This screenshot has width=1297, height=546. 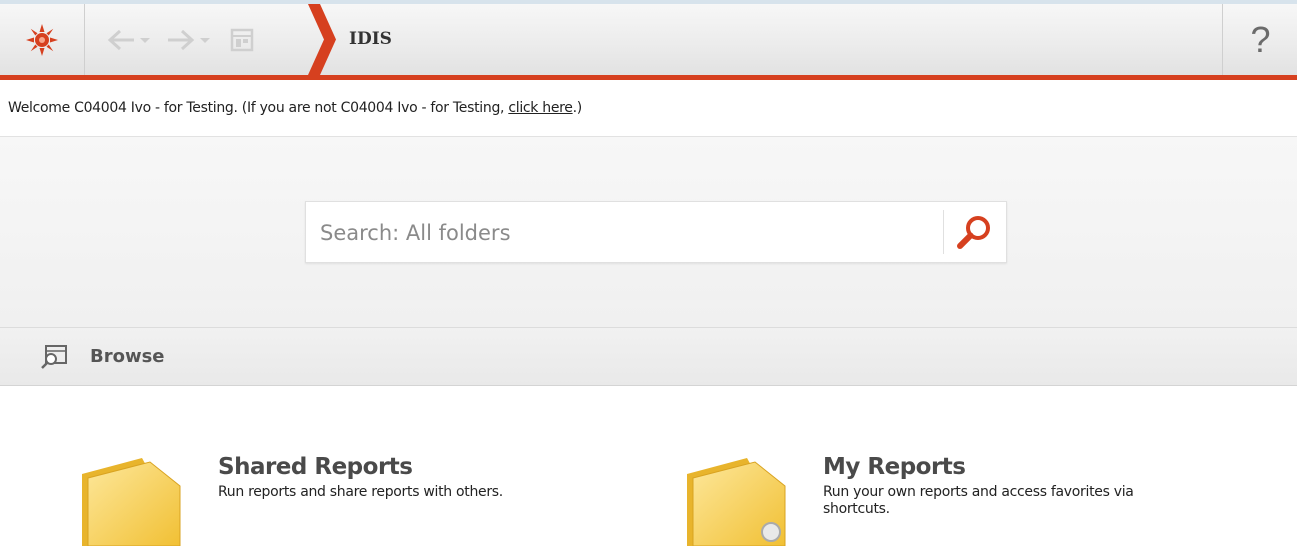 What do you see at coordinates (894, 467) in the screenshot?
I see `my-reports-title: My Reports` at bounding box center [894, 467].